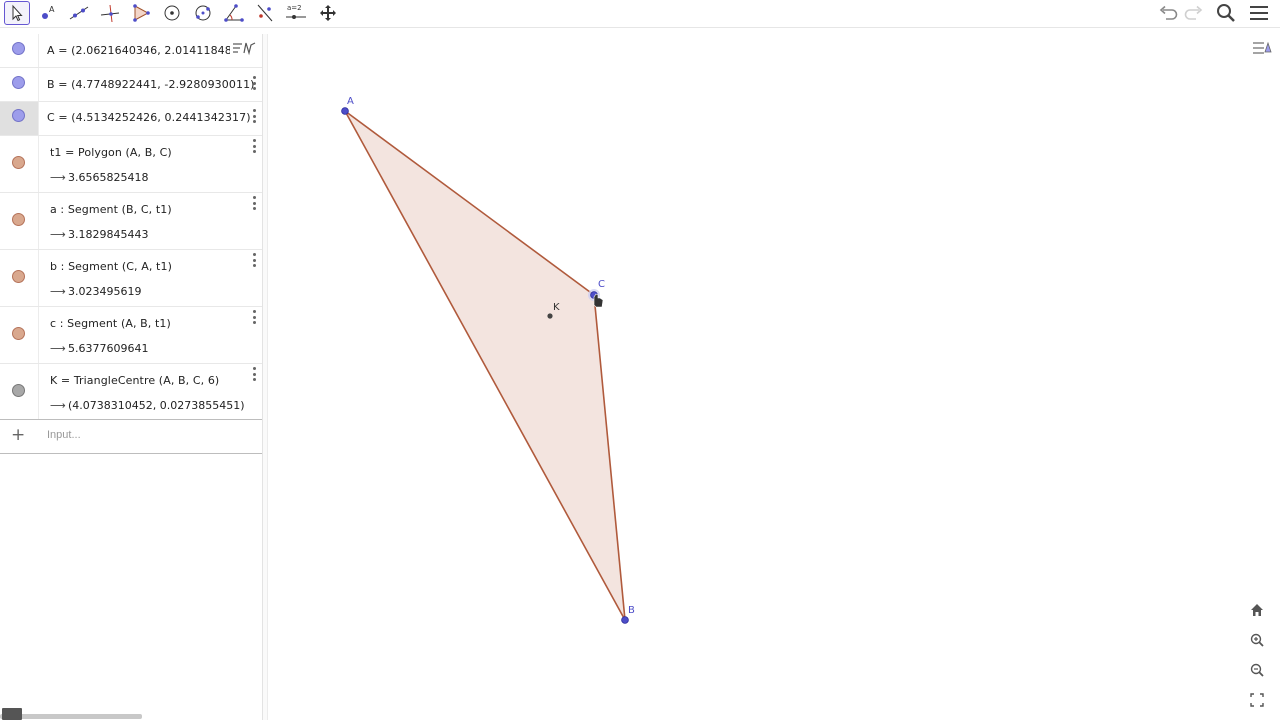 This screenshot has height=720, width=1280. Describe the element at coordinates (52, 9) in the screenshot. I see `svg-text: A` at that location.